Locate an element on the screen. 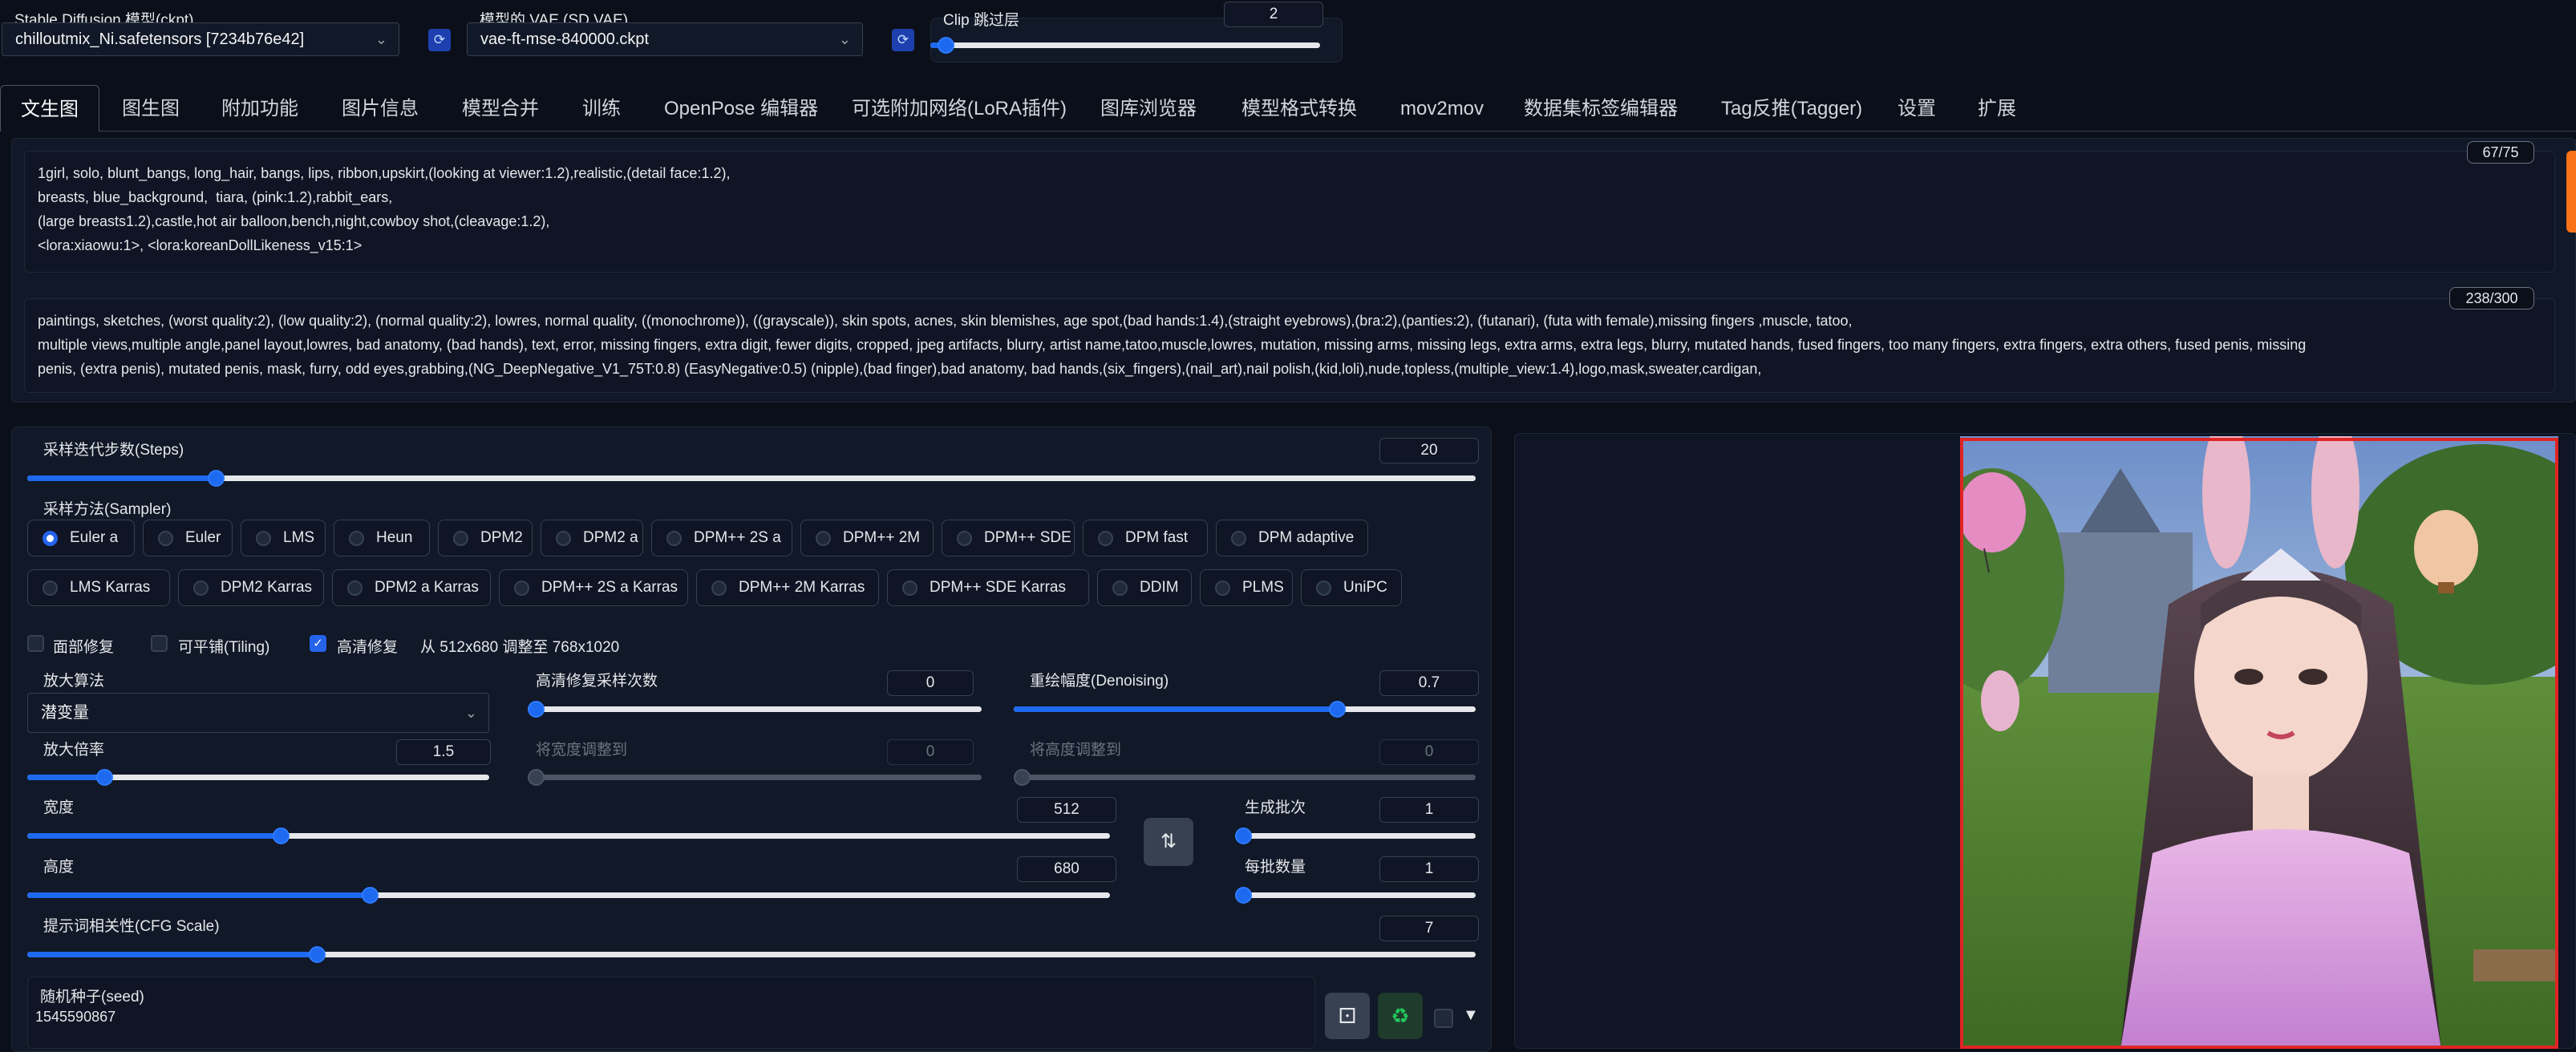 The height and width of the screenshot is (1052, 2576). sampler-option-label: DDIM is located at coordinates (1159, 587).